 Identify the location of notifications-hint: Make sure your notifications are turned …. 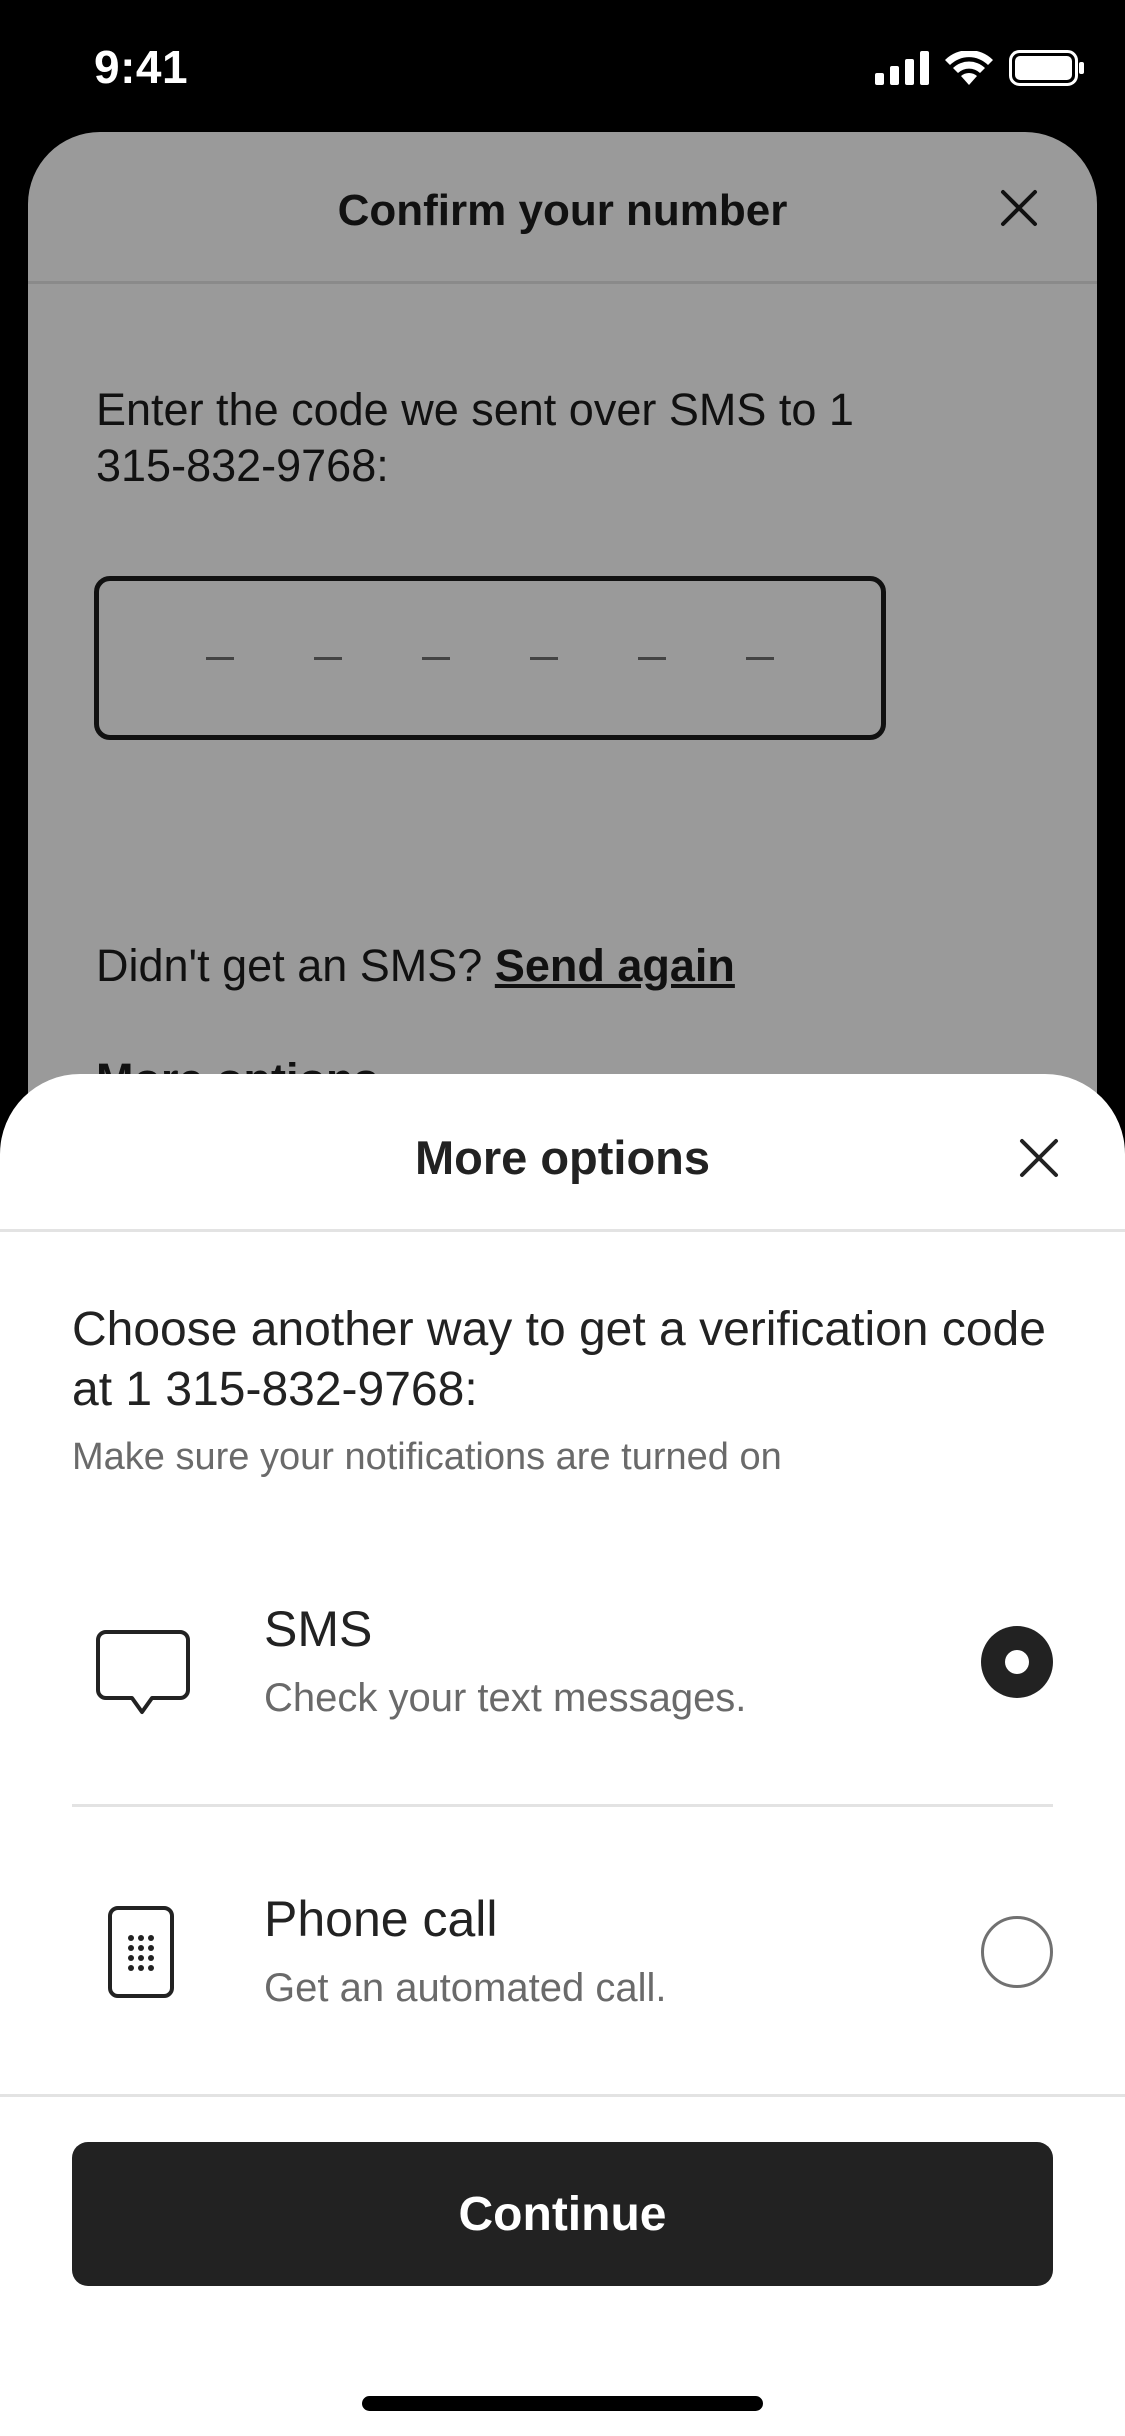
(427, 1457).